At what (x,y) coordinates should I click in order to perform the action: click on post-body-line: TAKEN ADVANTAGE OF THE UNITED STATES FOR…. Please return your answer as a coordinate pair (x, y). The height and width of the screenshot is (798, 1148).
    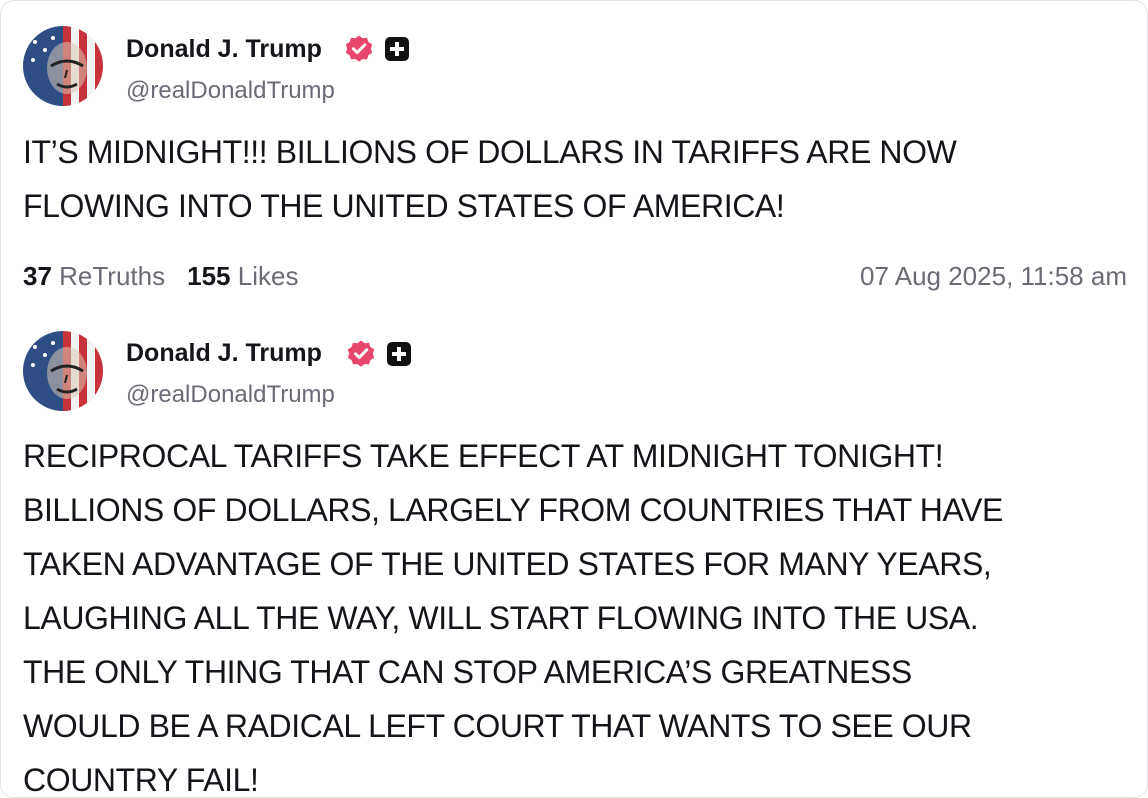
    Looking at the image, I should click on (507, 564).